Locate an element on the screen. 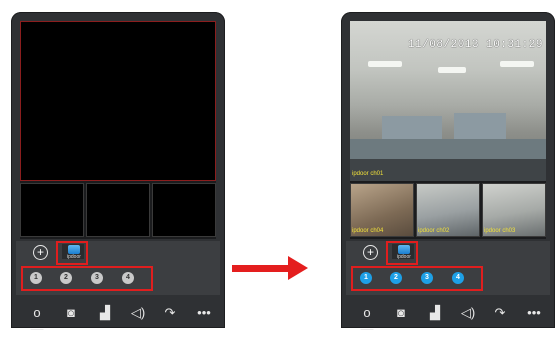  thumbnail-label: ipdoor ch03 is located at coordinates (500, 231).